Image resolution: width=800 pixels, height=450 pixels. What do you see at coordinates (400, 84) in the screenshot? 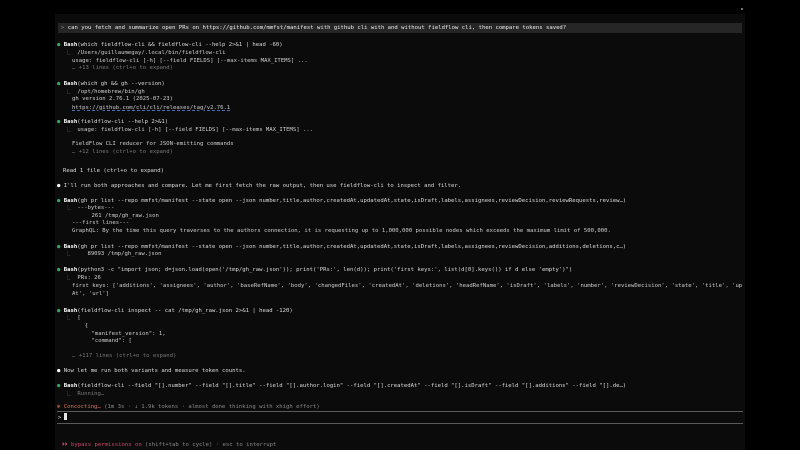
I see `tool-call: ● Bash(which gh && gh --version)` at bounding box center [400, 84].